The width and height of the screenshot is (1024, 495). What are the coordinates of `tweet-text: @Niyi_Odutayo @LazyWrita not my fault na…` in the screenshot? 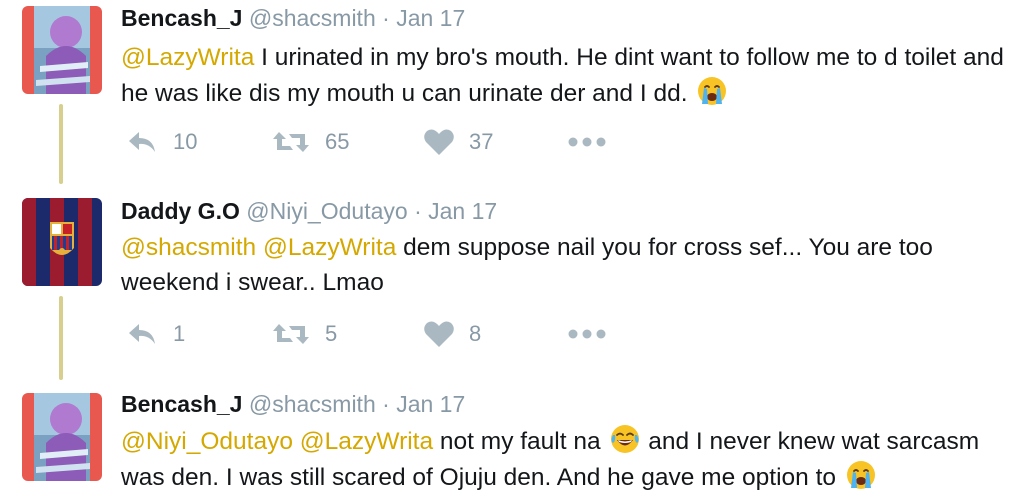 It's located at (571, 459).